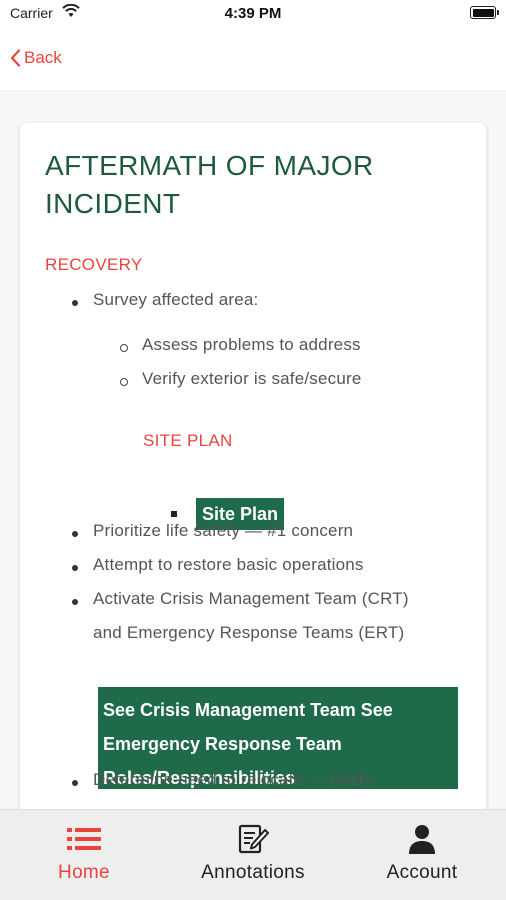 This screenshot has width=506, height=900. What do you see at coordinates (15, 58) in the screenshot?
I see `chevron-left-icon` at bounding box center [15, 58].